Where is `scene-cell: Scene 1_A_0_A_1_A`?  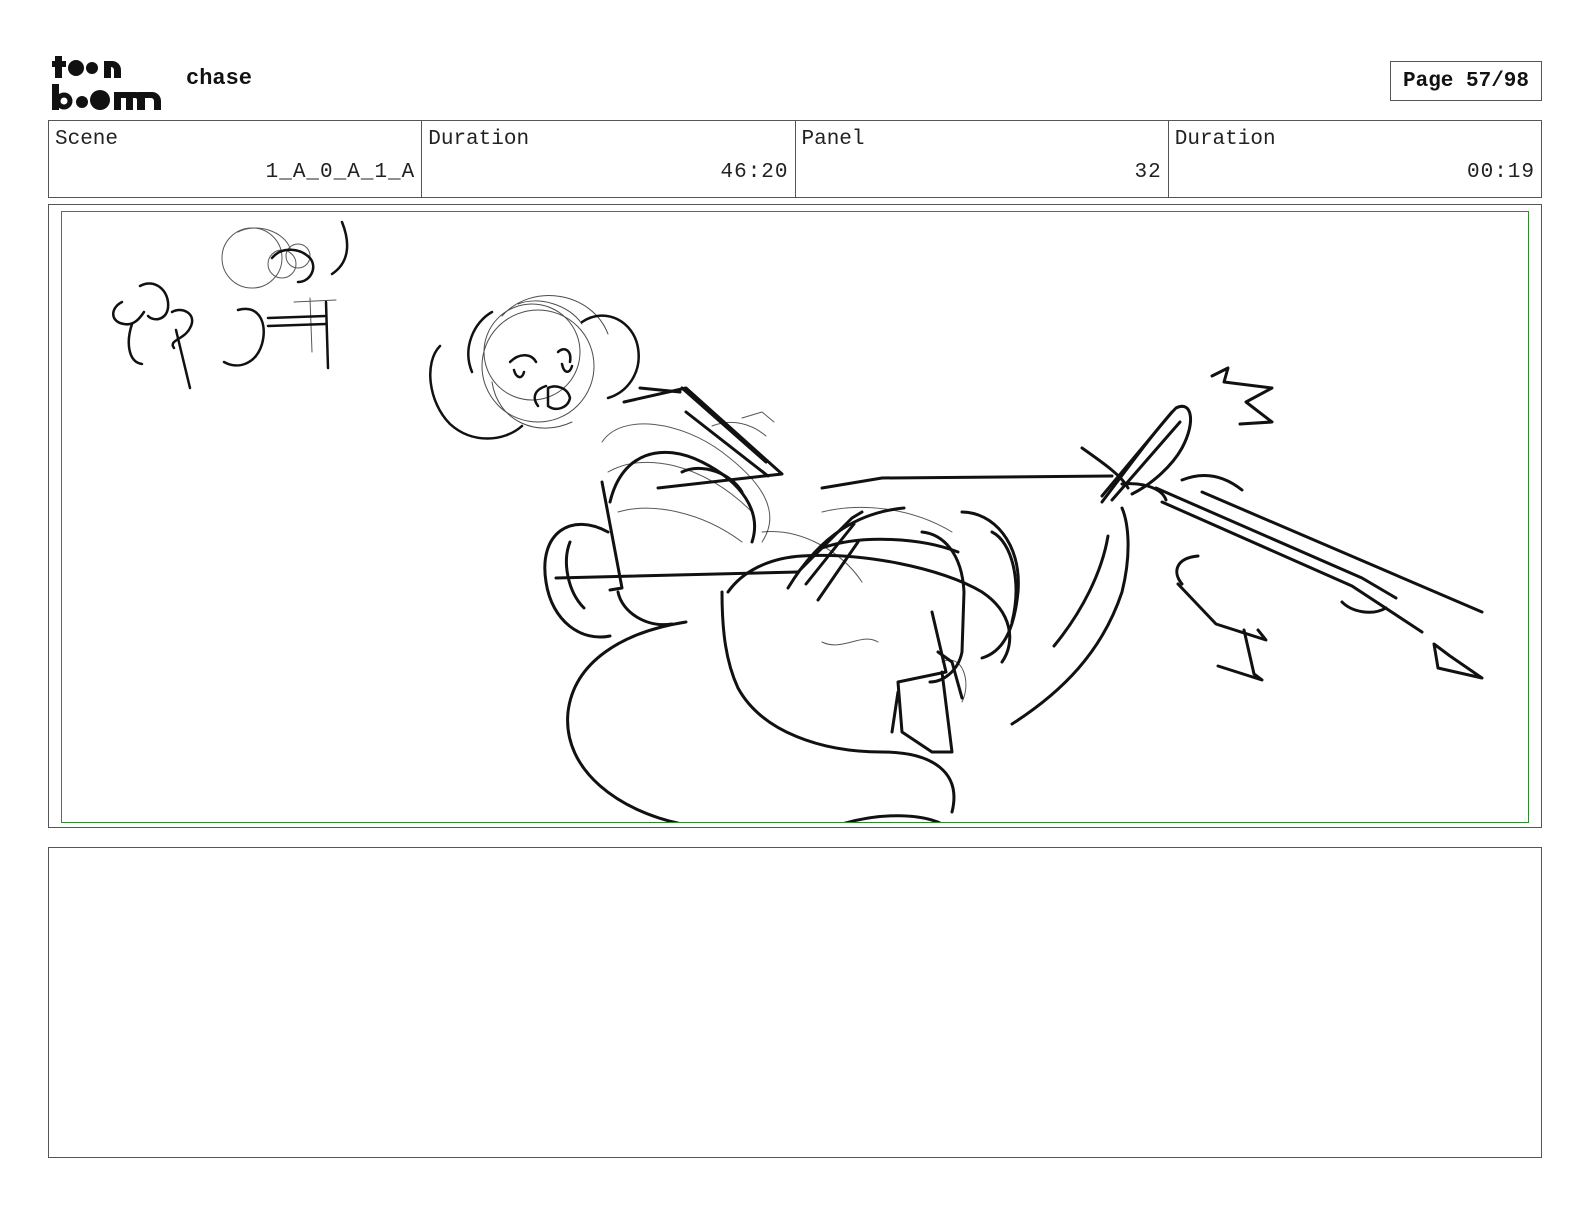 scene-cell: Scene 1_A_0_A_1_A is located at coordinates (236, 159).